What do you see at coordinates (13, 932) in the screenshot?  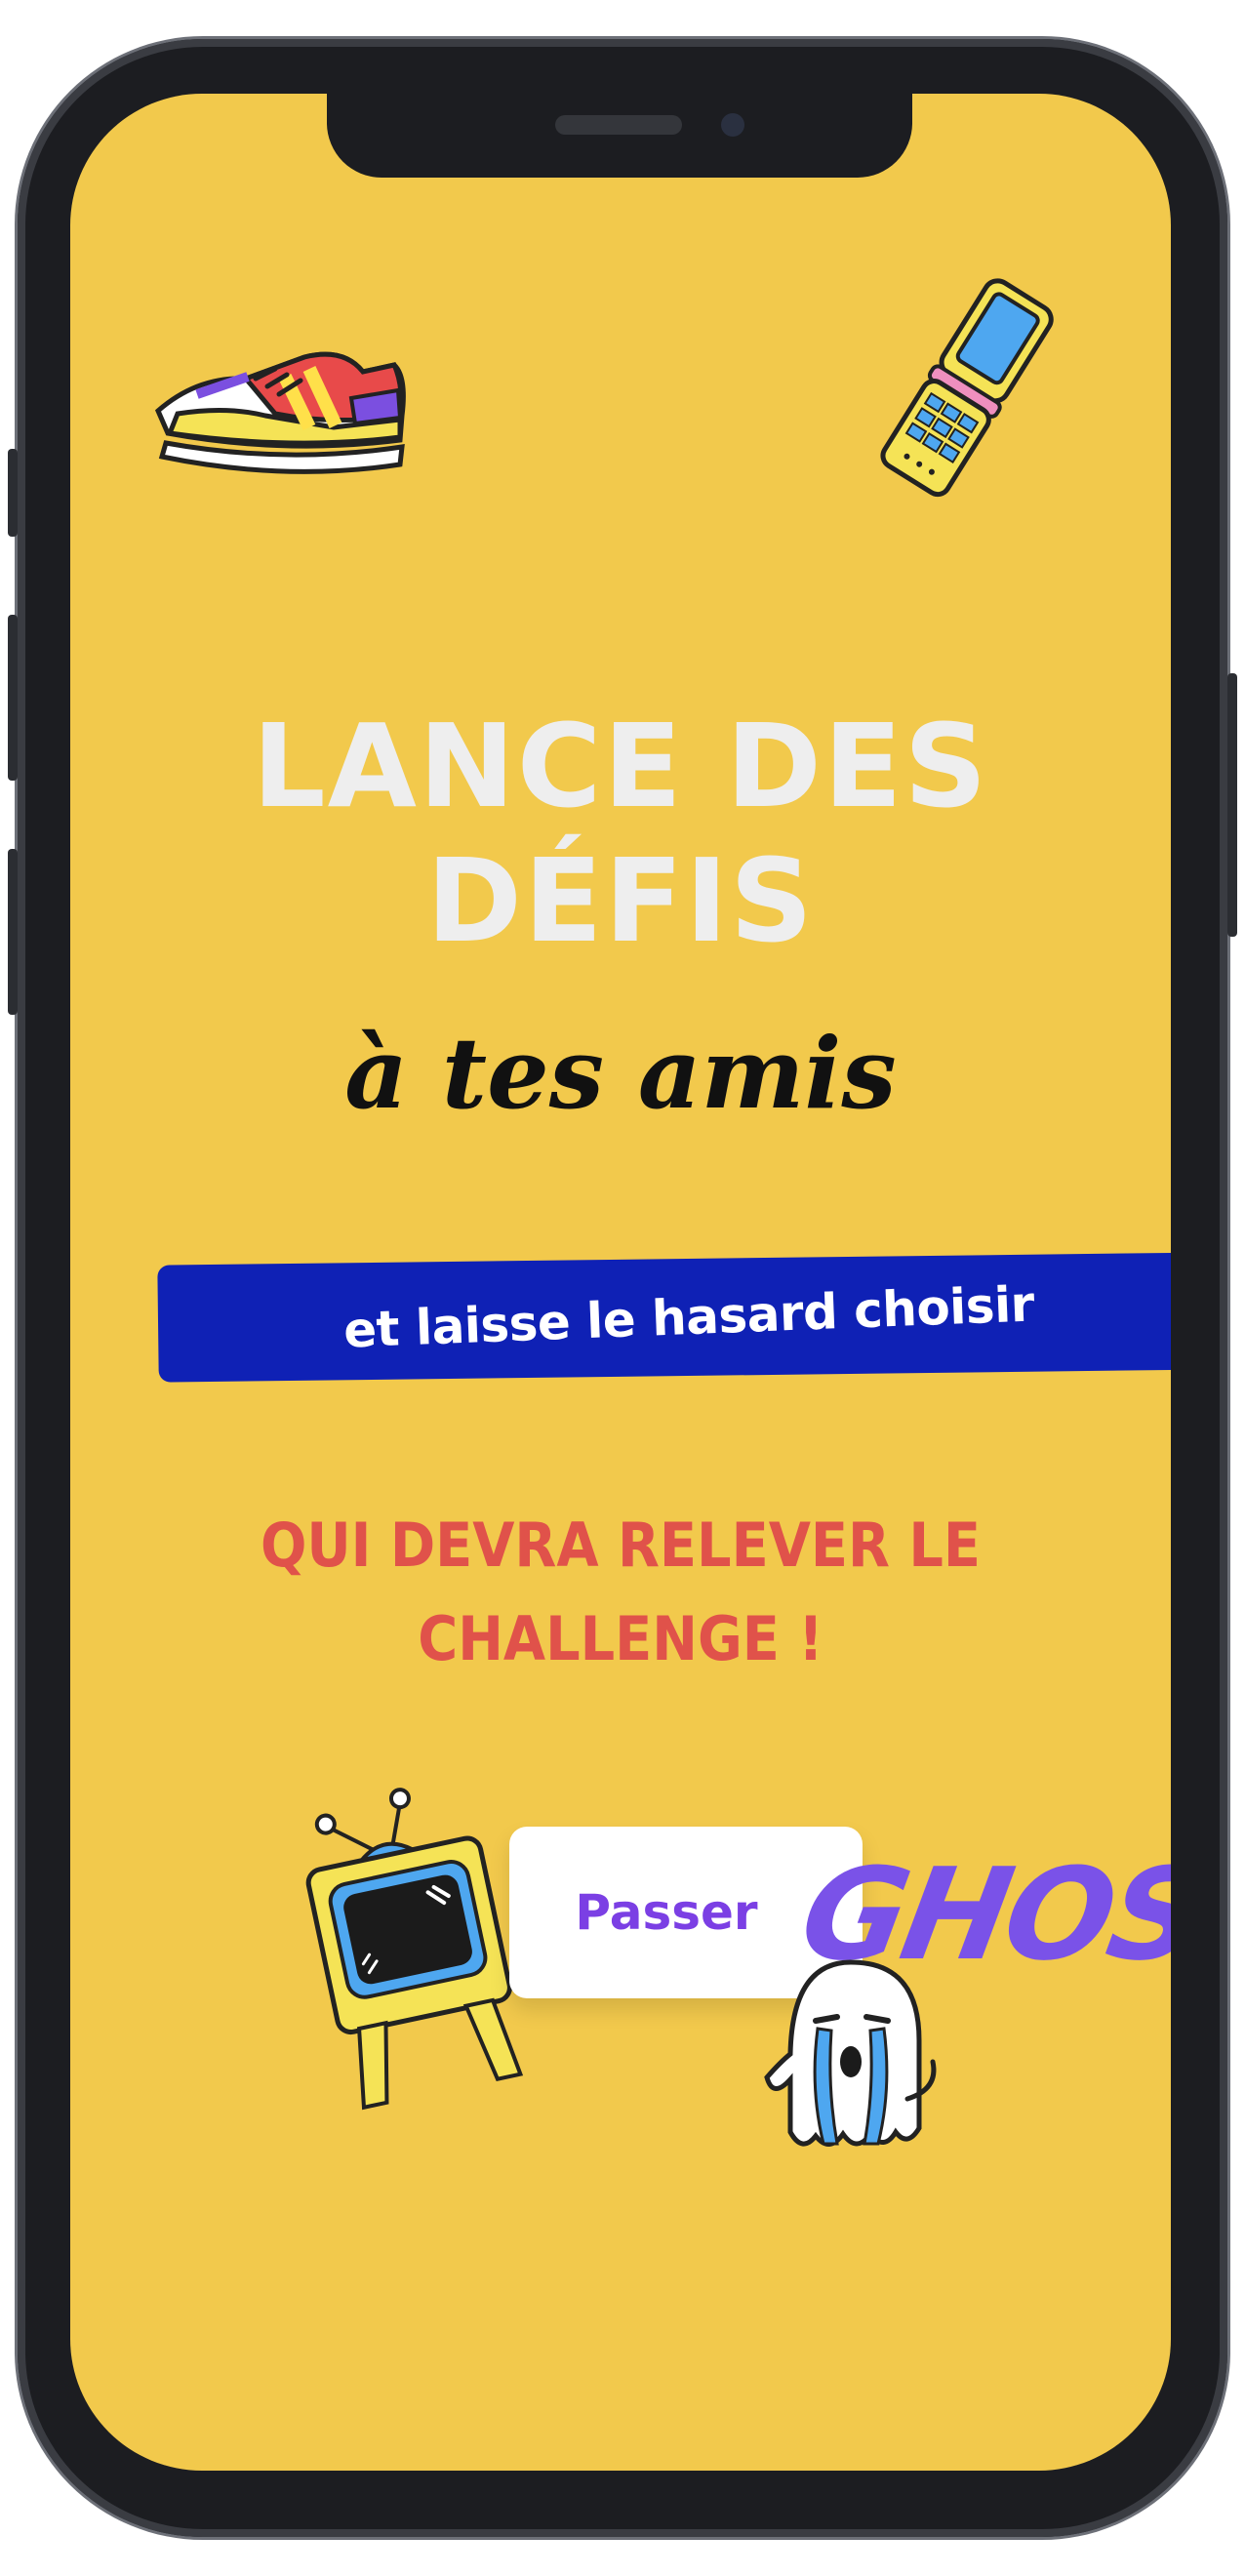 I see `volume-down-button` at bounding box center [13, 932].